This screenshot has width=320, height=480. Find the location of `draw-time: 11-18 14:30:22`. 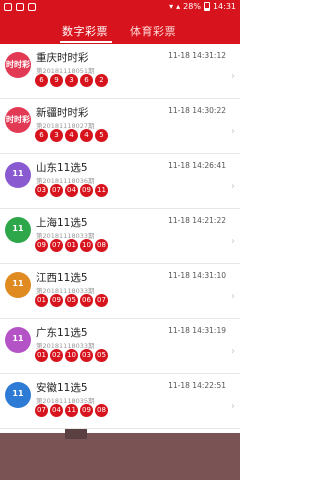

draw-time: 11-18 14:30:22 is located at coordinates (197, 110).